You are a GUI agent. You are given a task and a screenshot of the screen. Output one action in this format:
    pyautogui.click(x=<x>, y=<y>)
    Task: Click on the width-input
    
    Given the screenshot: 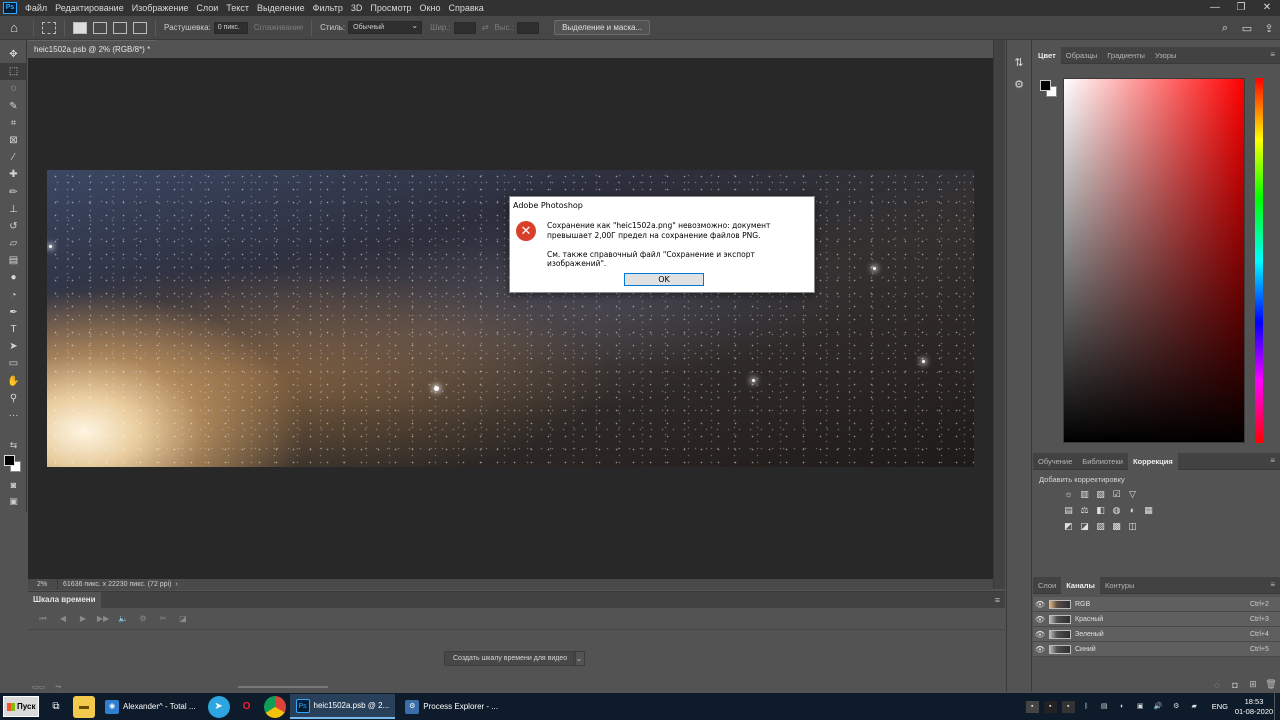 What is the action you would take?
    pyautogui.click(x=464, y=27)
    